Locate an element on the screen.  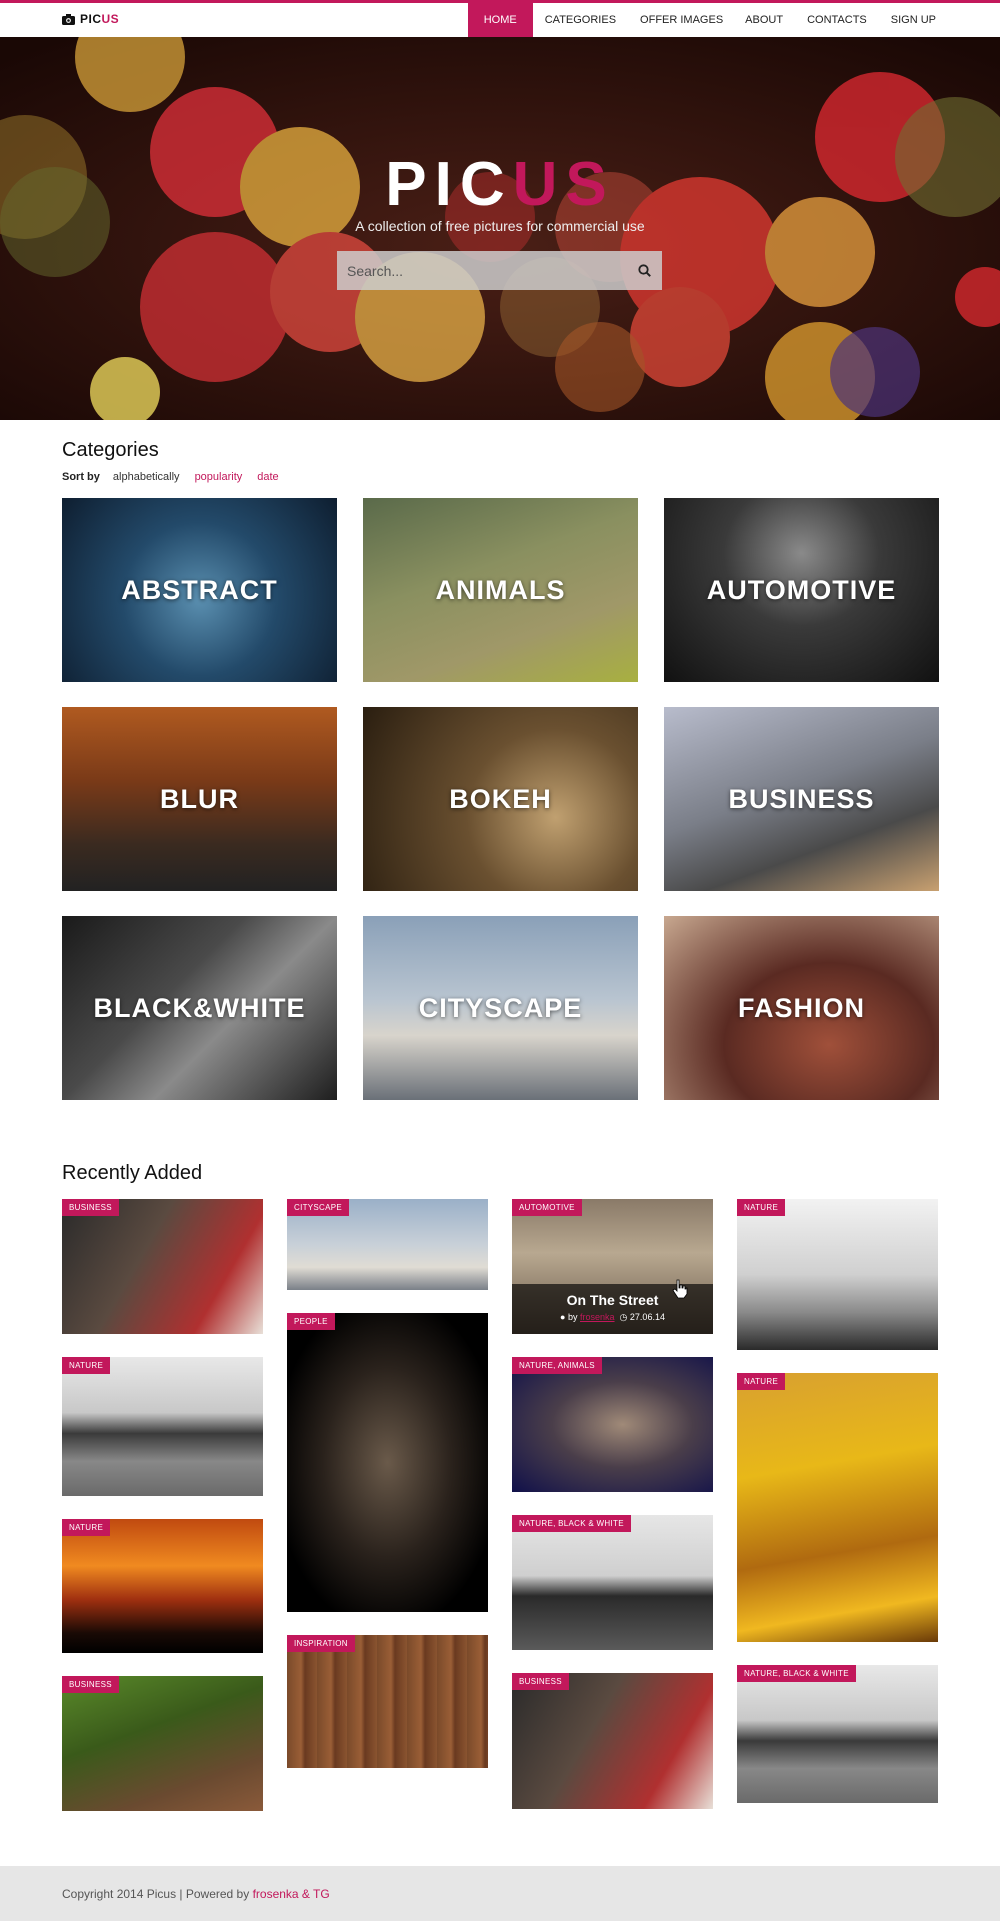
nav-contacts: CONTACTS is located at coordinates (837, 20).